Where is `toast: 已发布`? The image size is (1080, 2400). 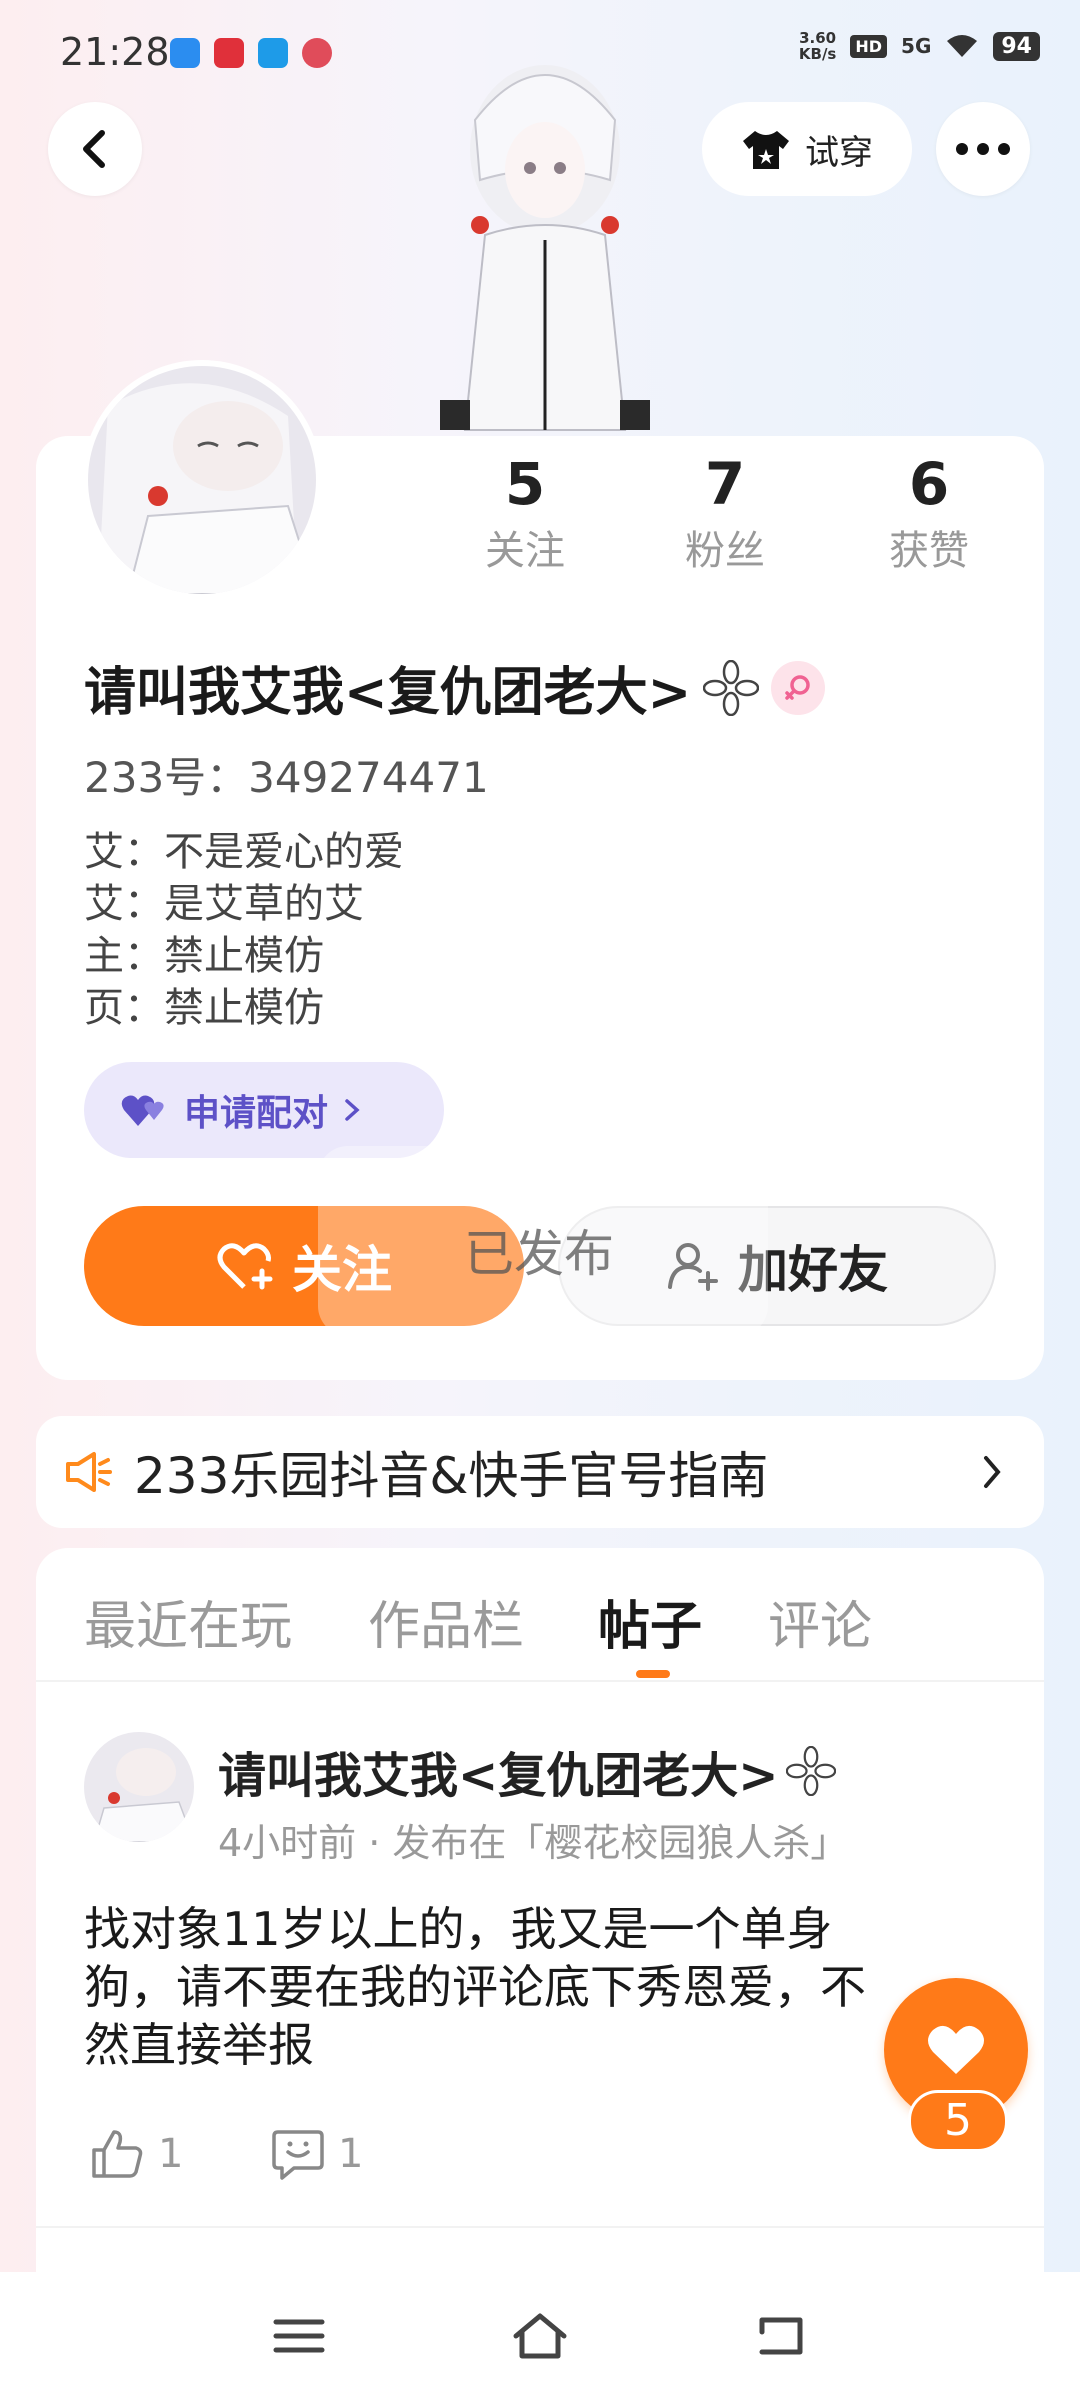
toast: 已发布 is located at coordinates (543, 1241).